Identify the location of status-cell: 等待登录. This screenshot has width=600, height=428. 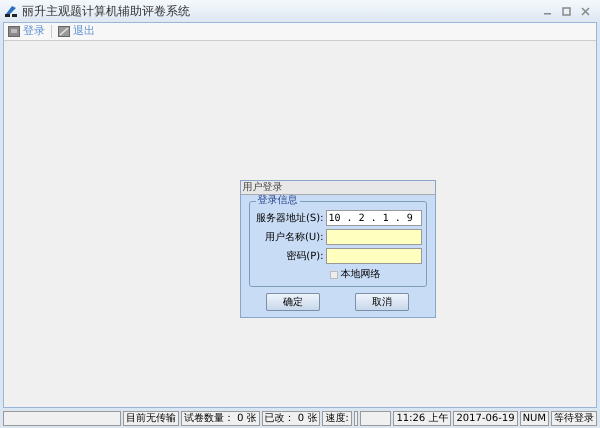
(574, 418).